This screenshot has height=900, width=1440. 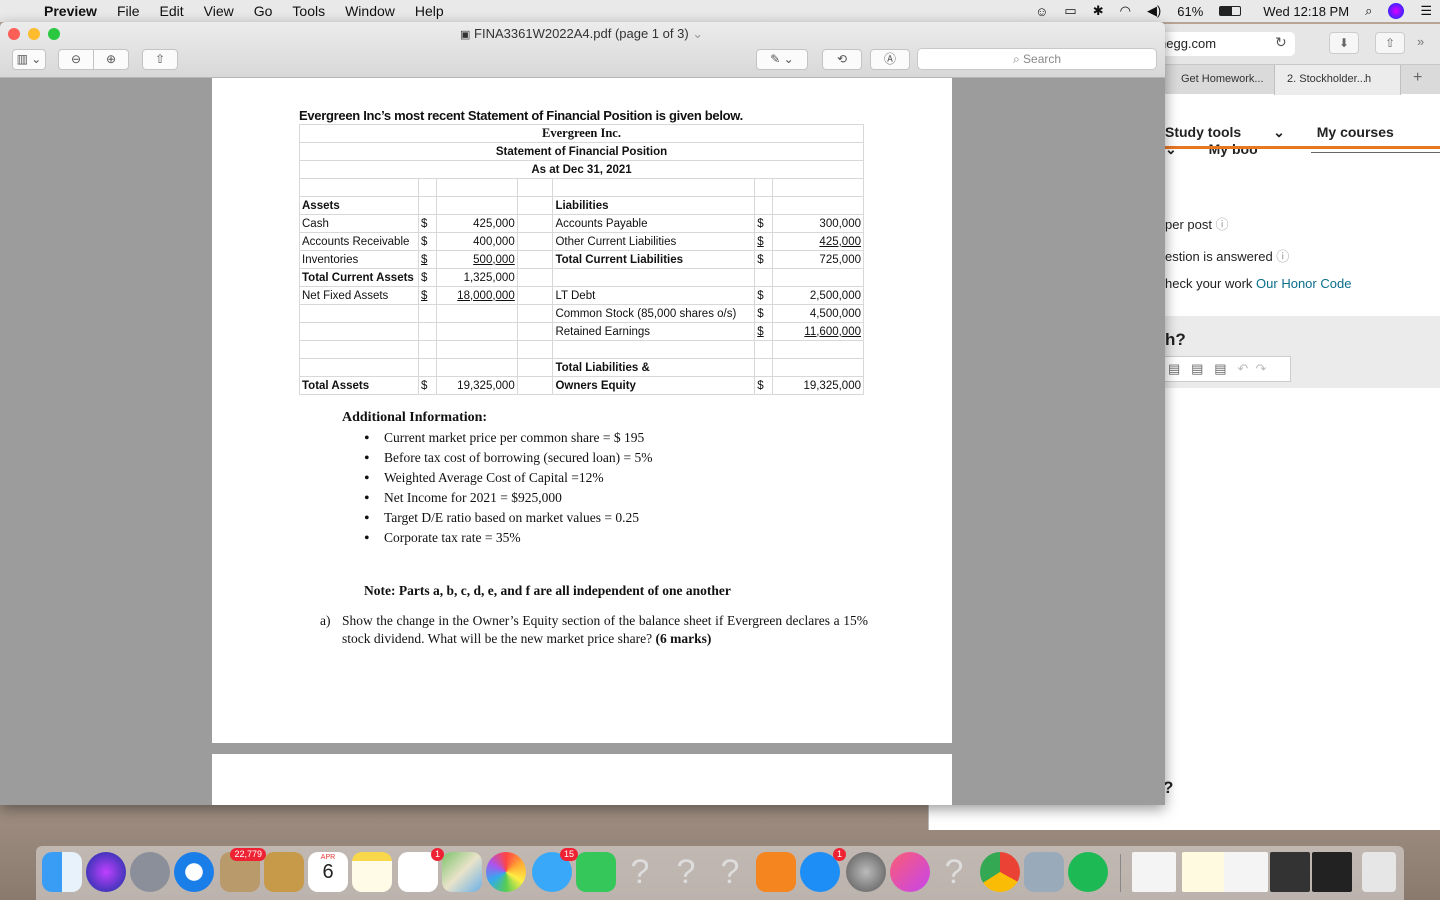 I want to click on spotify-icon, so click(x=1088, y=872).